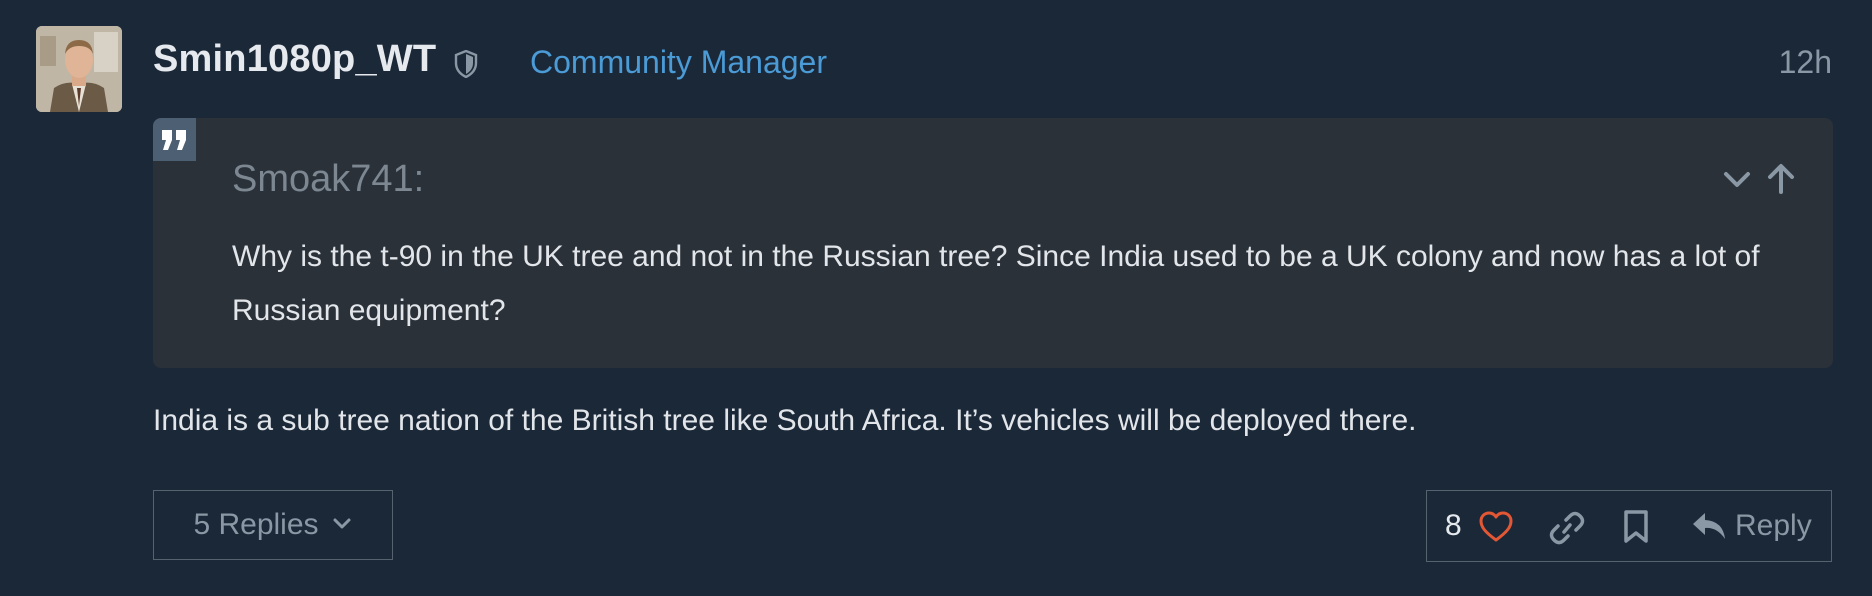  I want to click on post-actions: 8 Reply, so click(1629, 526).